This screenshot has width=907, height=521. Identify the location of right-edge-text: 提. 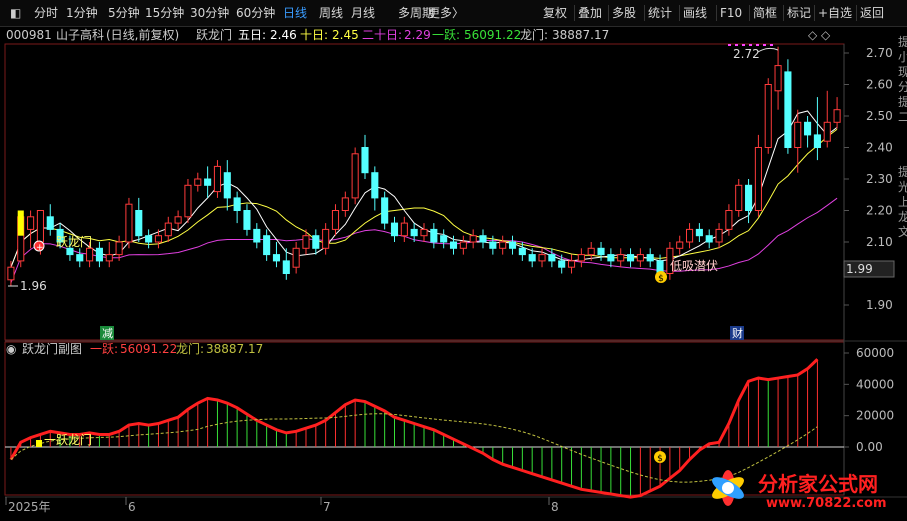
(902, 101).